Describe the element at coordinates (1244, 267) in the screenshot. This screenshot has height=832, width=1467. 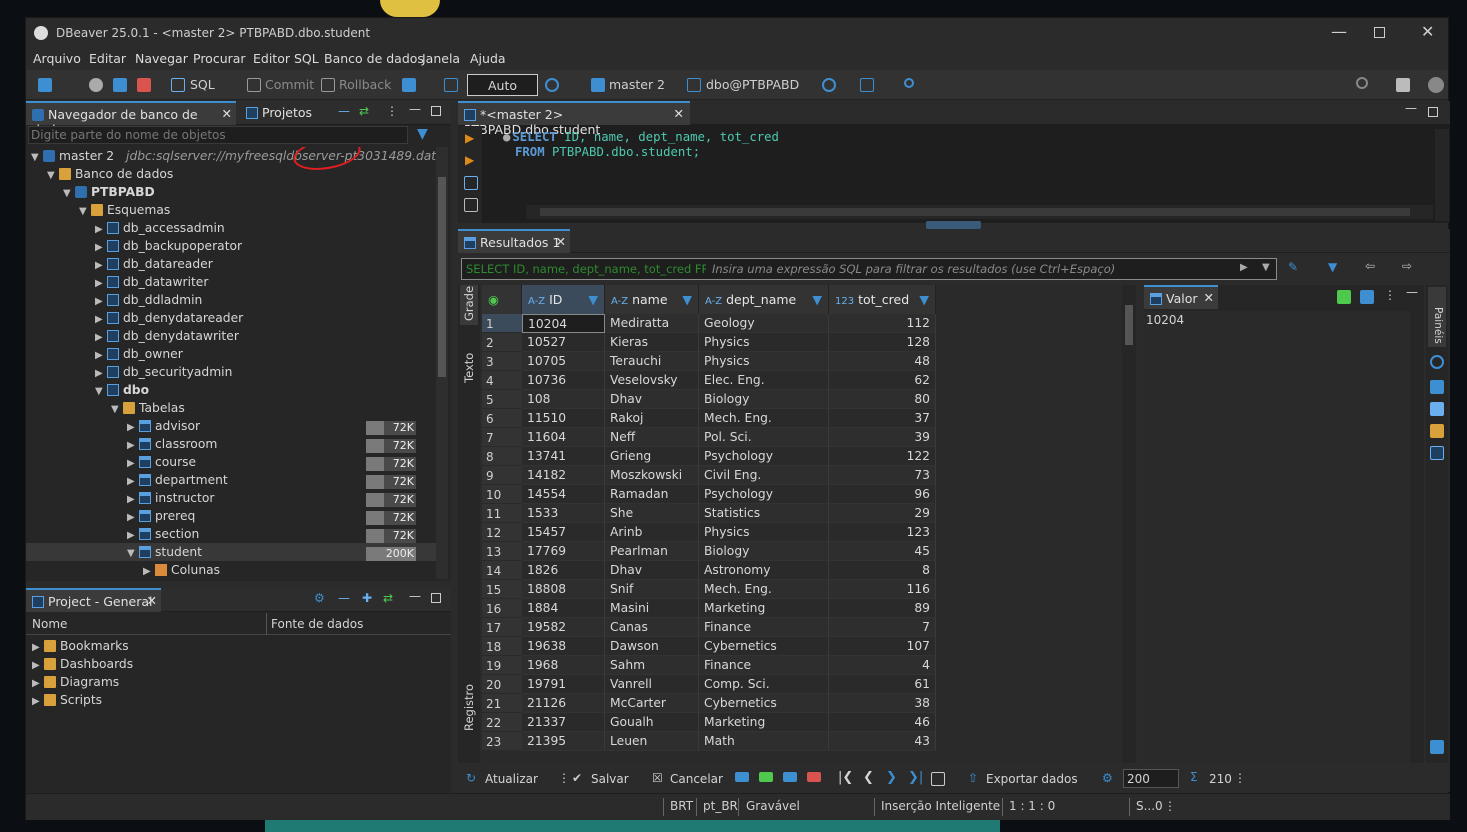
I see `apply-filter-icon: ▶` at that location.